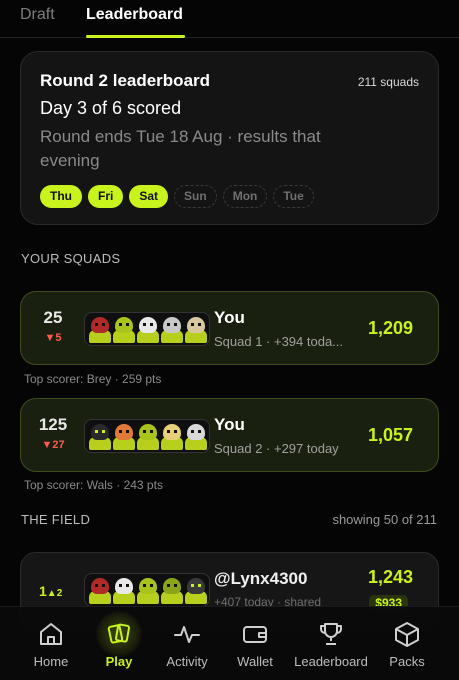  Describe the element at coordinates (53, 338) in the screenshot. I see `rank-change: ▼5` at that location.